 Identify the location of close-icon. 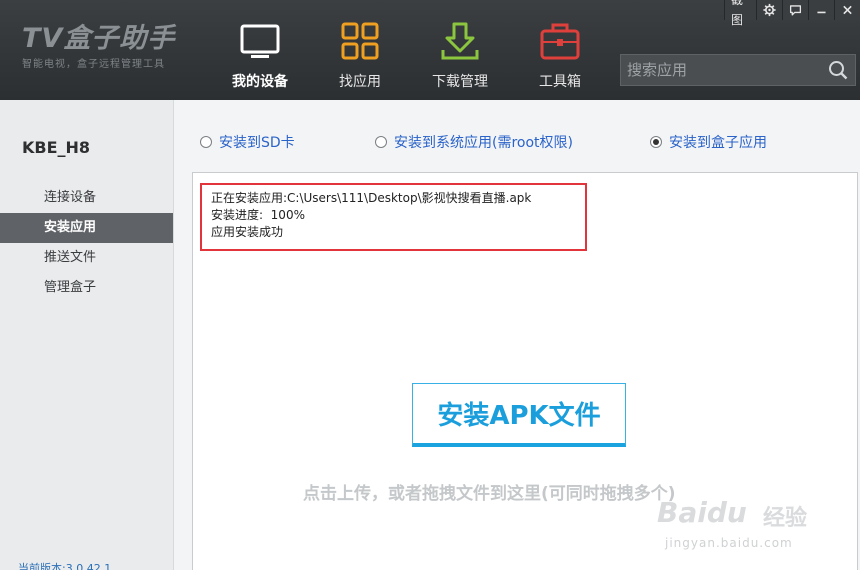
(847, 10).